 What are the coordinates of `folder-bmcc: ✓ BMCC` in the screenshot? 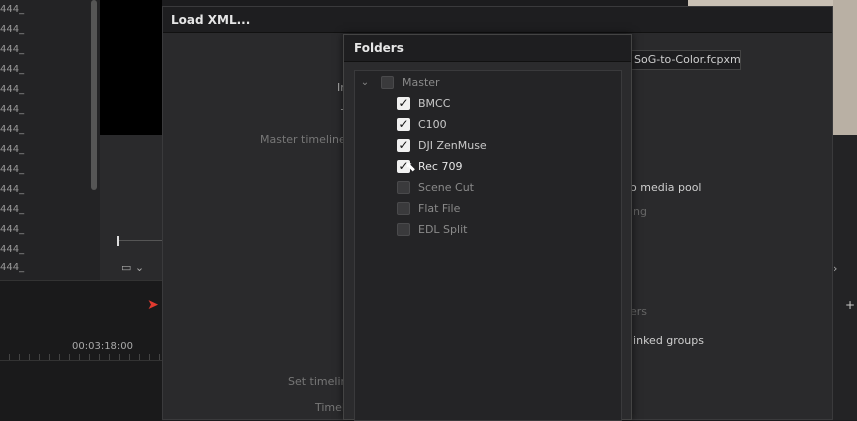 It's located at (423, 103).